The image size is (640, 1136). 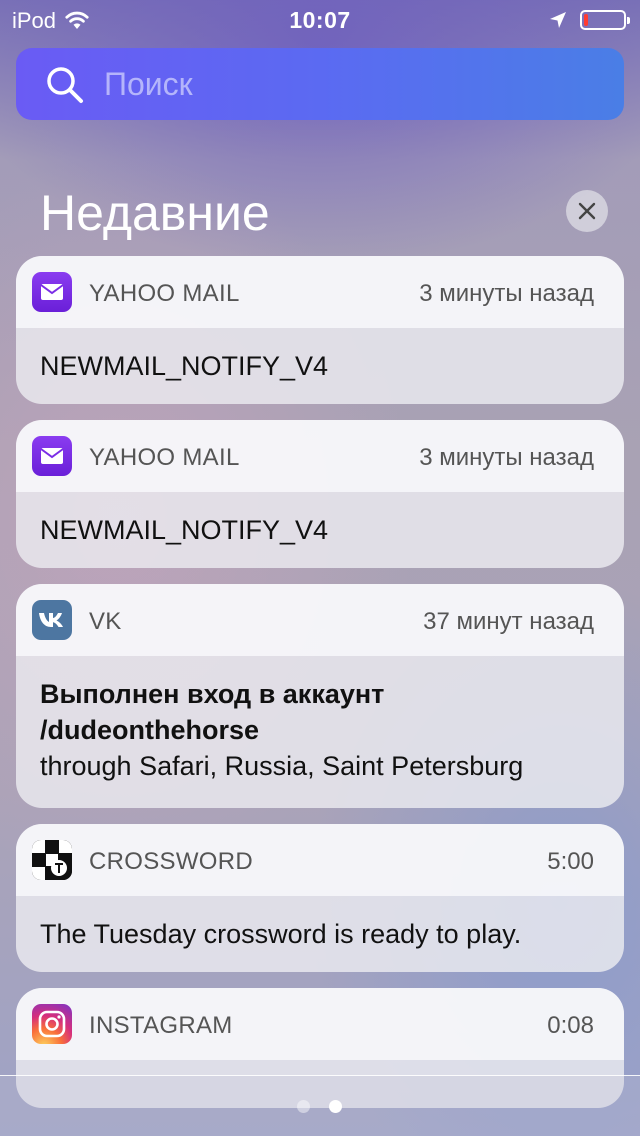 I want to click on clear-notifications-button, so click(x=587, y=211).